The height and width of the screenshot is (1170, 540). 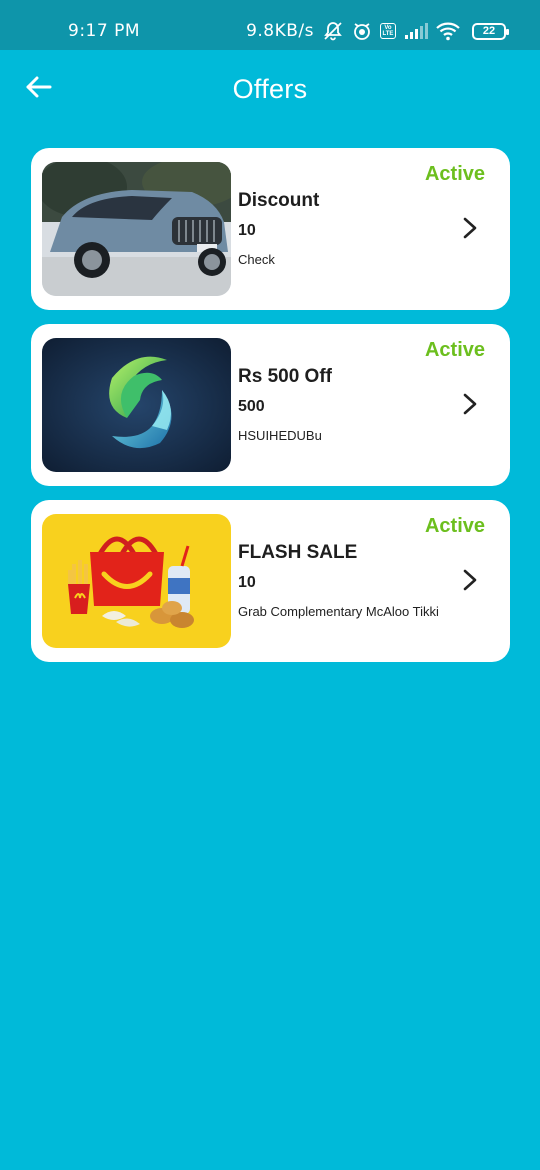 I want to click on suv-car-image, so click(x=136, y=229).